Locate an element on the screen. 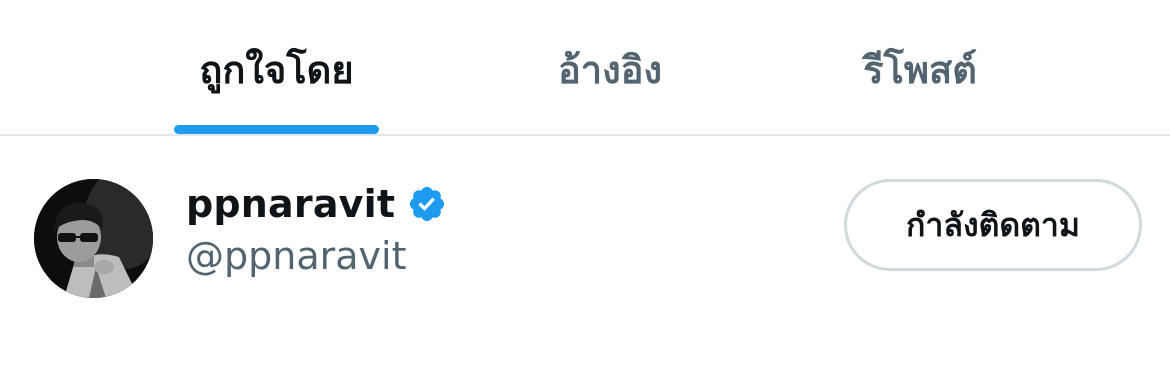  following-button: กำลังติดตาม is located at coordinates (993, 225).